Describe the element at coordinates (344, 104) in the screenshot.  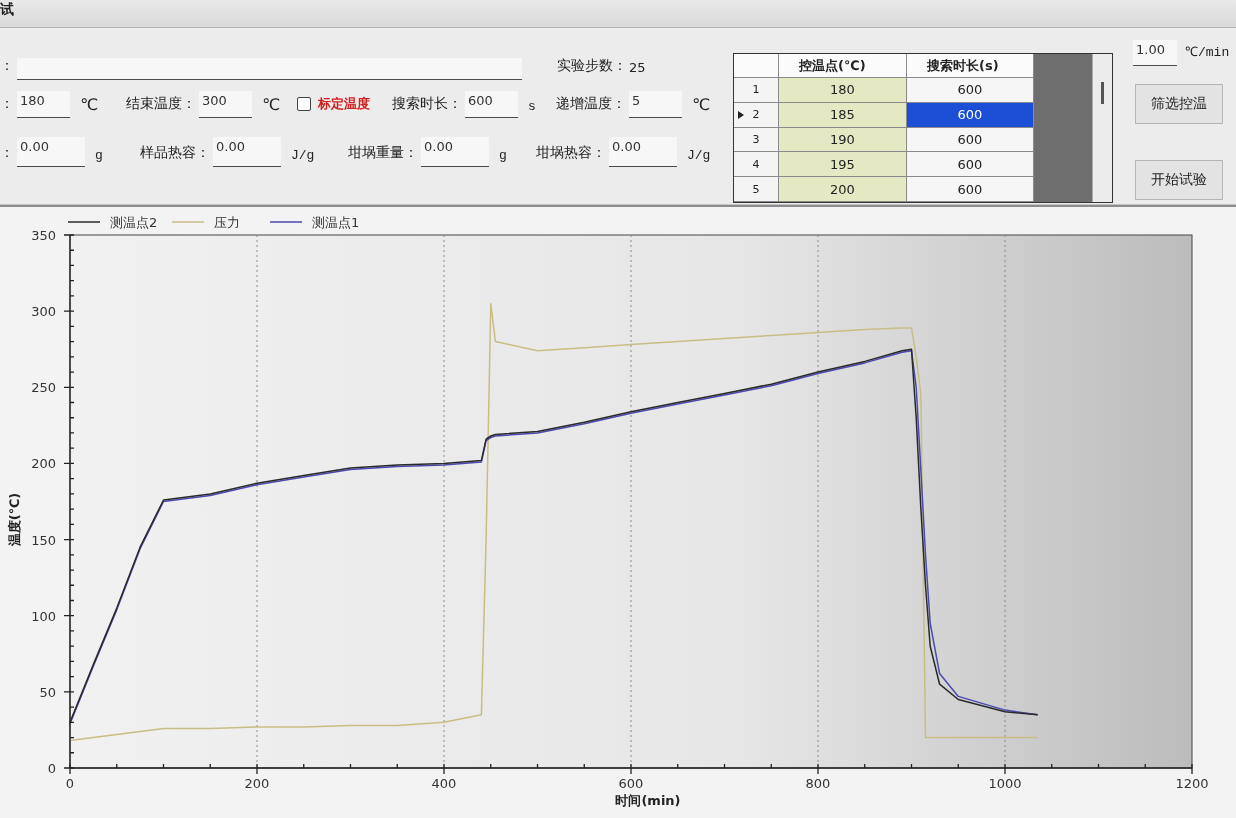
I see `checkbox-label: 标定温度` at that location.